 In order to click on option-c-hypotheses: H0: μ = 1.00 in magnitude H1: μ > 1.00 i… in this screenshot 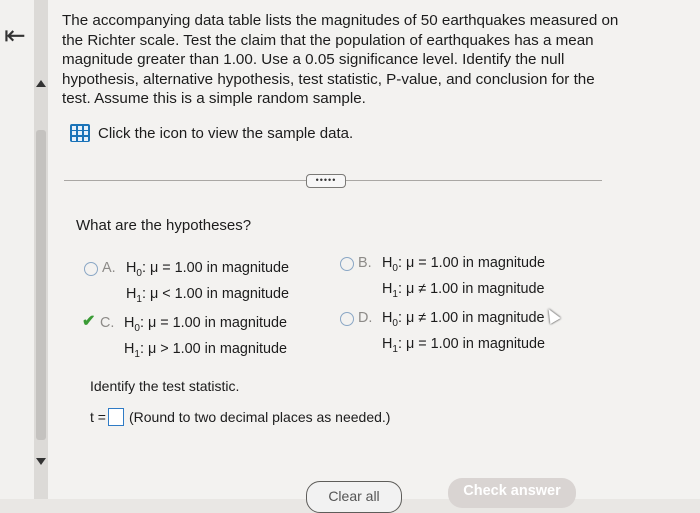, I will do `click(205, 339)`.